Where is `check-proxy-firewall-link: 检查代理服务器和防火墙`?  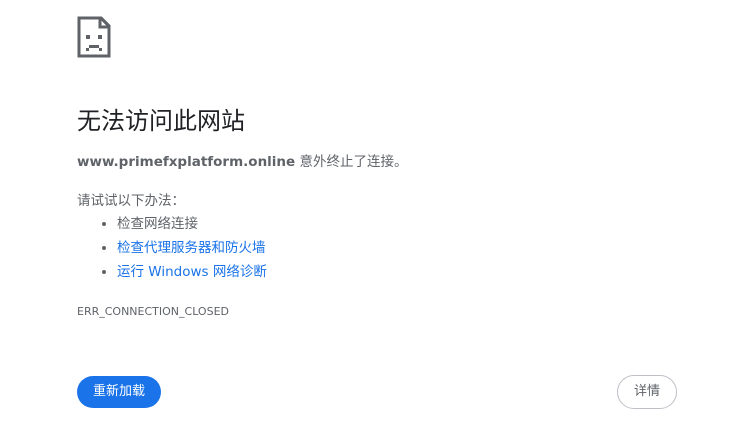 check-proxy-firewall-link: 检查代理服务器和防火墙 is located at coordinates (191, 248).